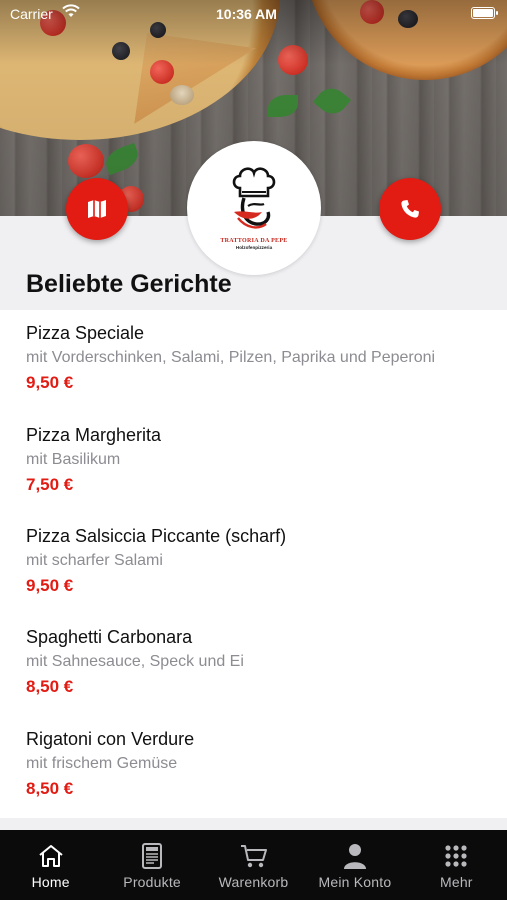 The width and height of the screenshot is (507, 900). What do you see at coordinates (135, 661) in the screenshot?
I see `dish-description: mit Sahnesauce, Speck und Ei` at bounding box center [135, 661].